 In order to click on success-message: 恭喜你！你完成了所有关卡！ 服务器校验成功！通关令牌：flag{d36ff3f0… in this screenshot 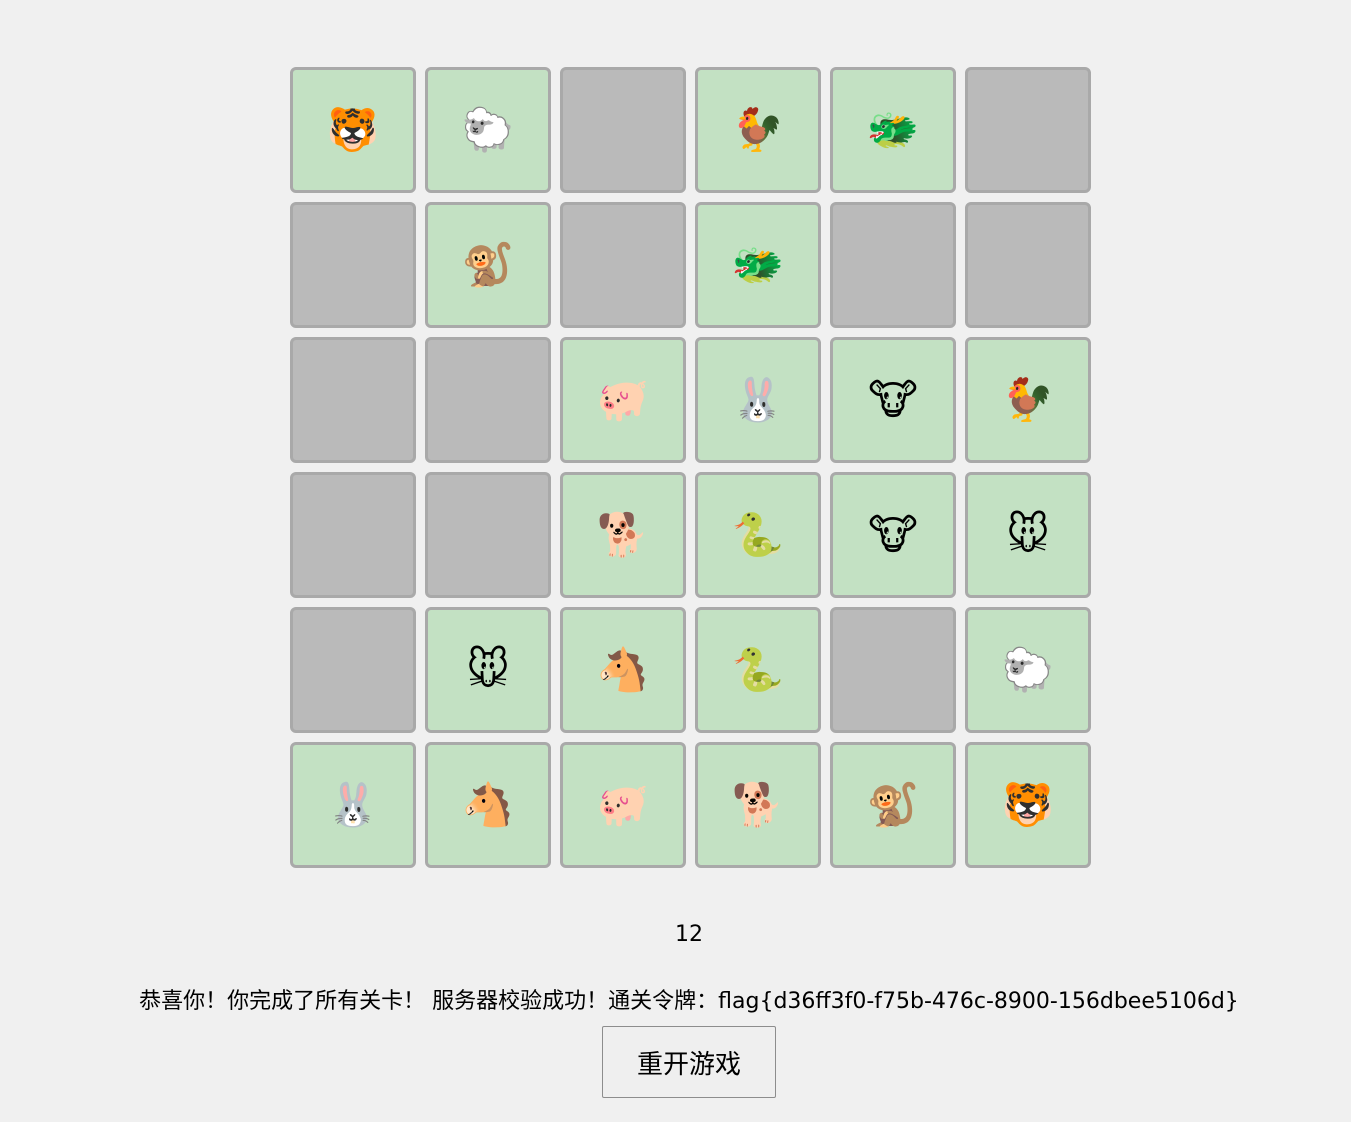, I will do `click(689, 1001)`.